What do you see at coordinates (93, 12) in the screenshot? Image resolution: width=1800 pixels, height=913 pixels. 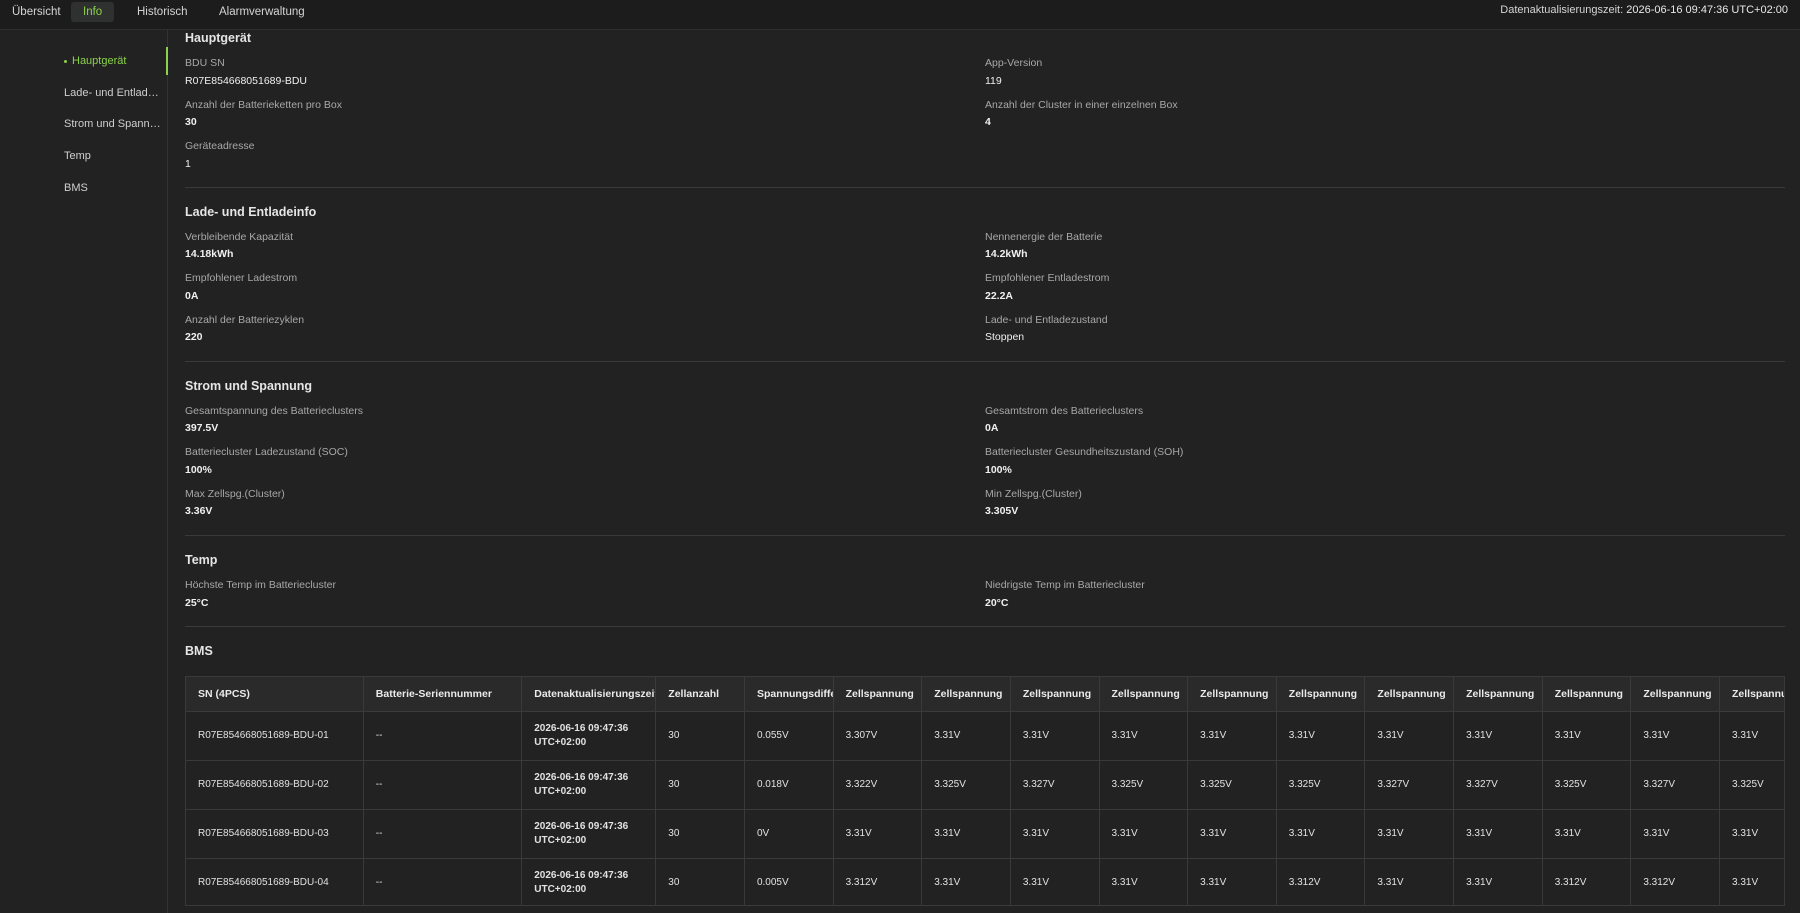 I see `tab-info: Info` at bounding box center [93, 12].